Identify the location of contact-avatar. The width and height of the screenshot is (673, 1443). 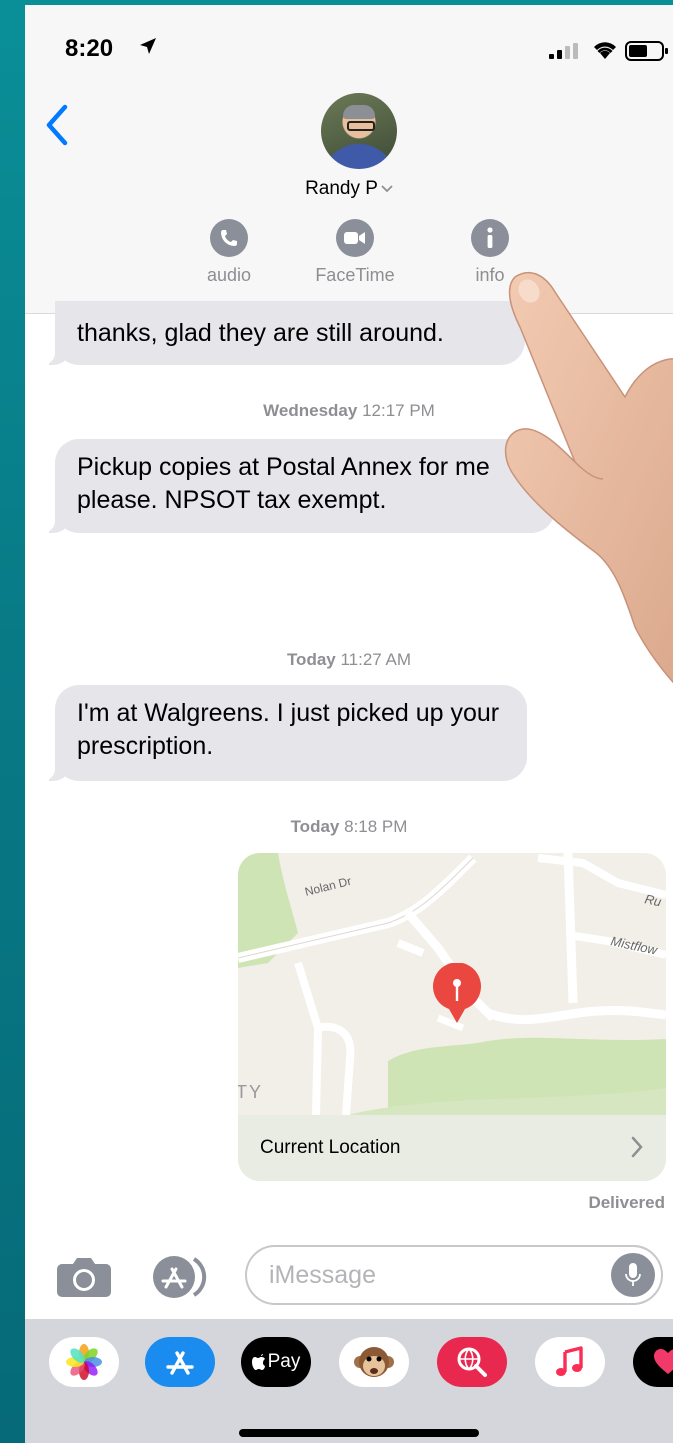
(359, 131).